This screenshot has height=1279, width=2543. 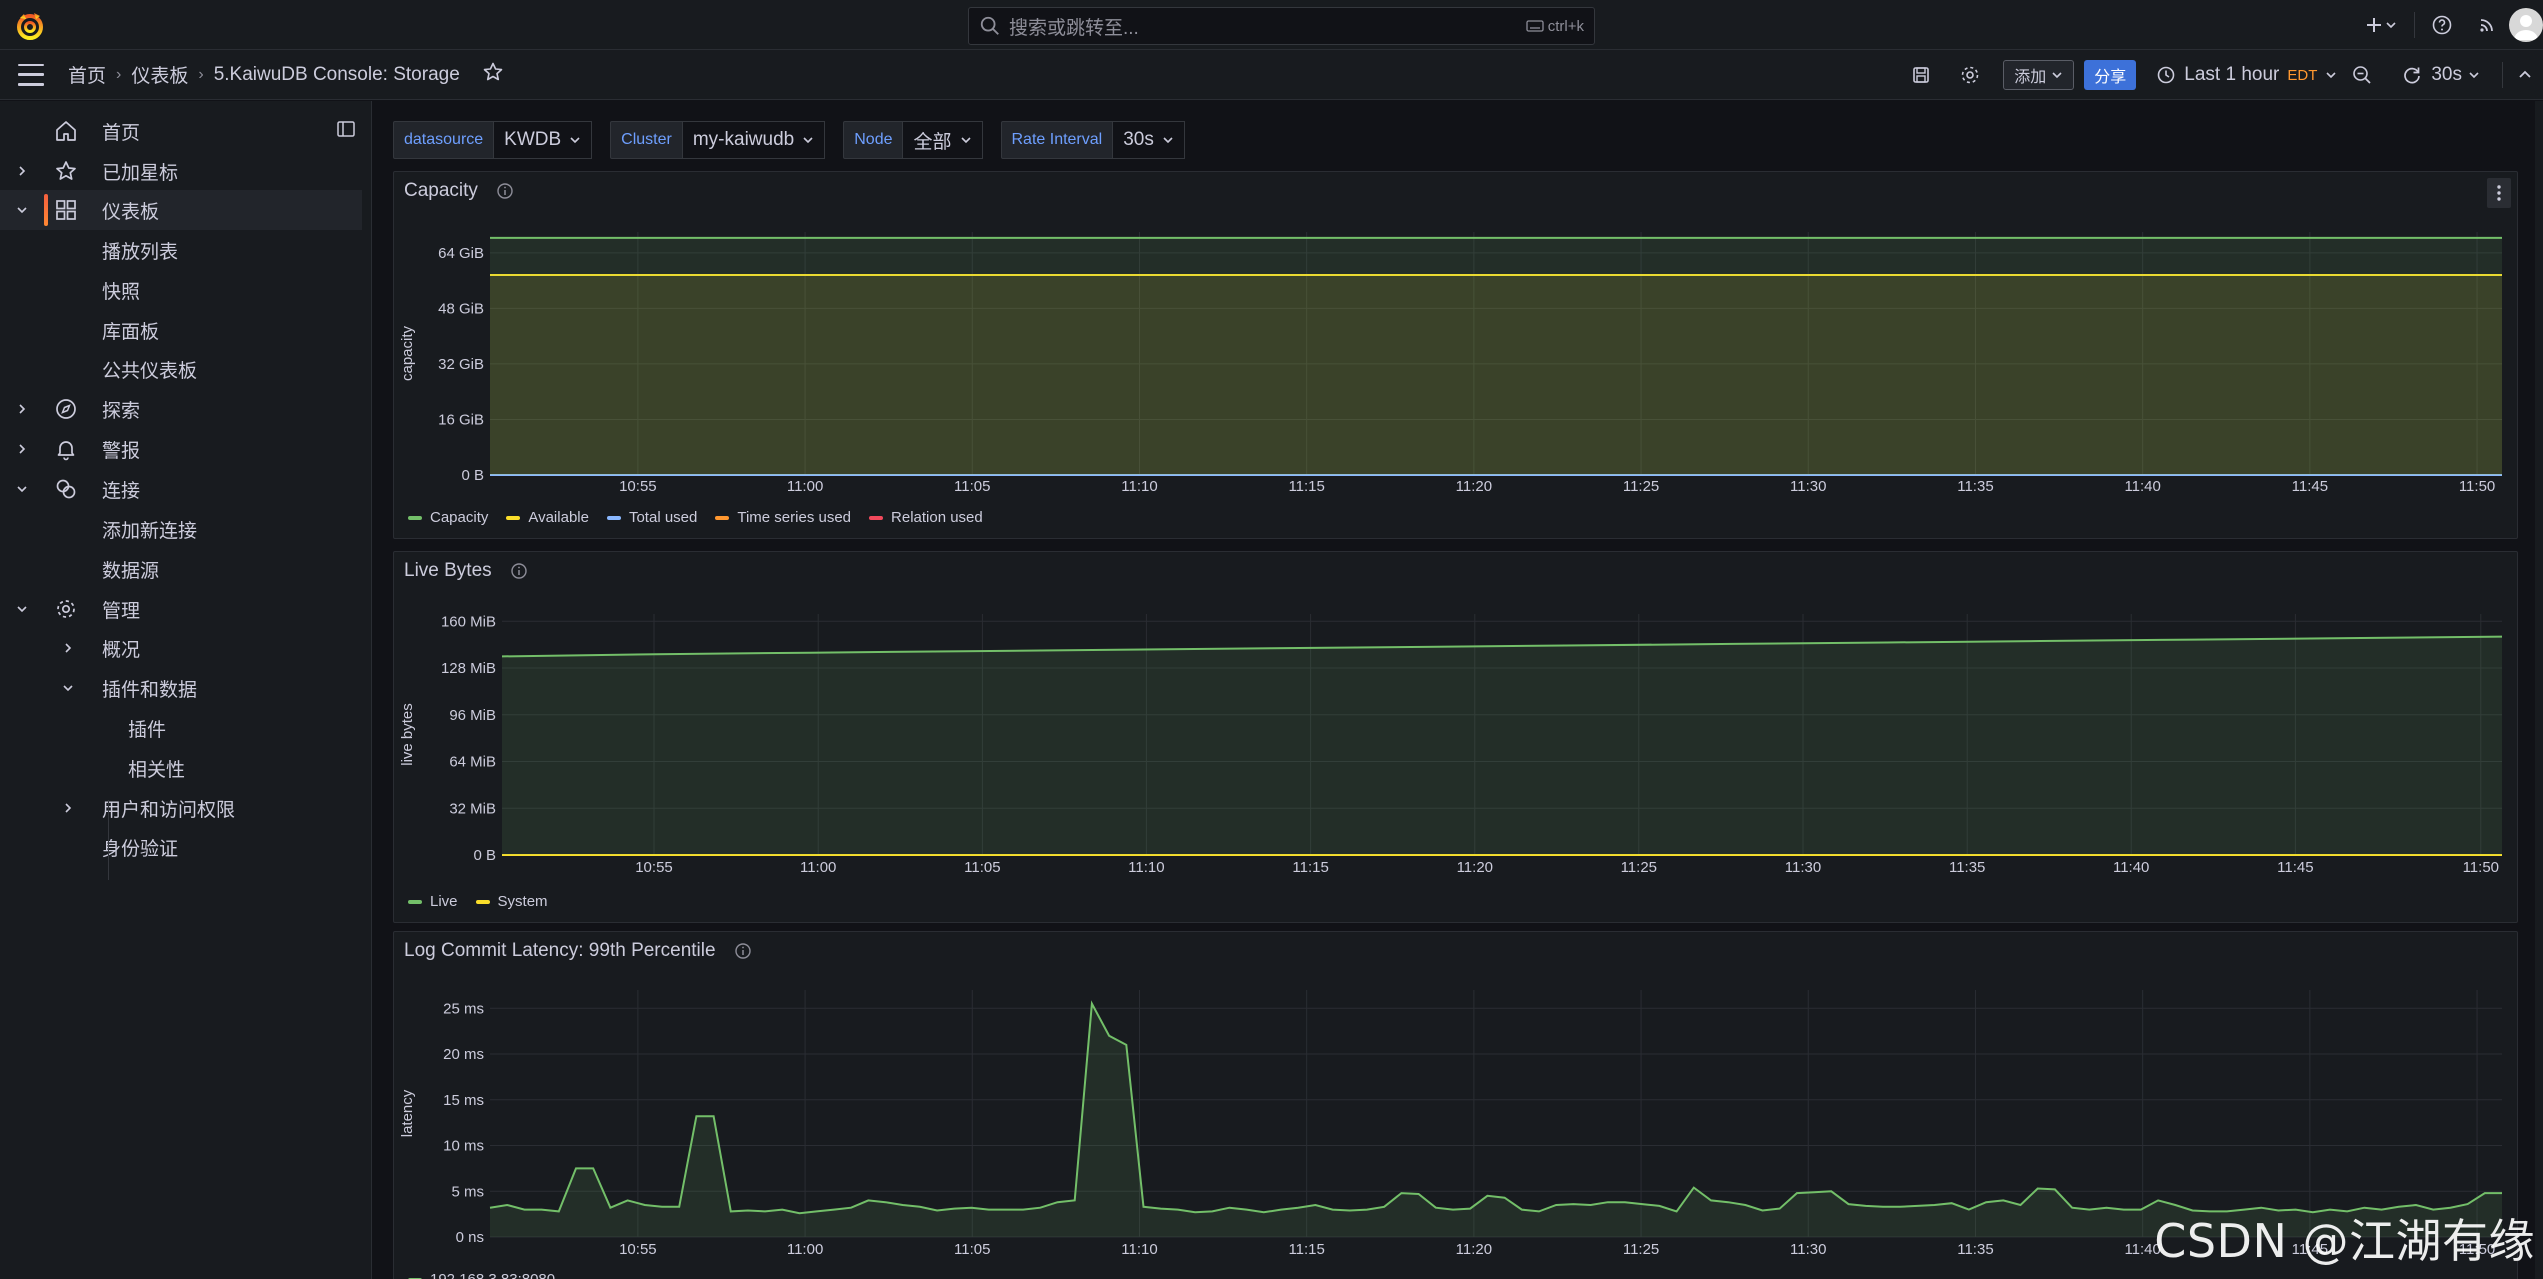 What do you see at coordinates (754, 140) in the screenshot?
I see `variable-select-cluster: my-kaiwudb` at bounding box center [754, 140].